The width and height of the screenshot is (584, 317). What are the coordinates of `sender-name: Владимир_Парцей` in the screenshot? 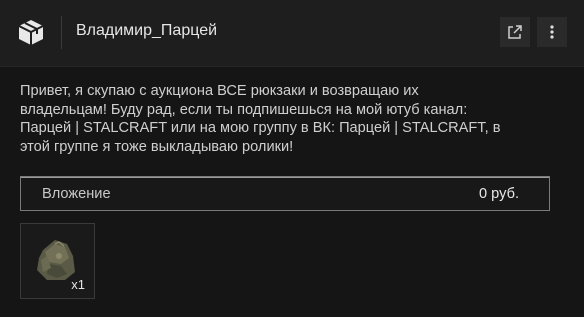 It's located at (147, 30).